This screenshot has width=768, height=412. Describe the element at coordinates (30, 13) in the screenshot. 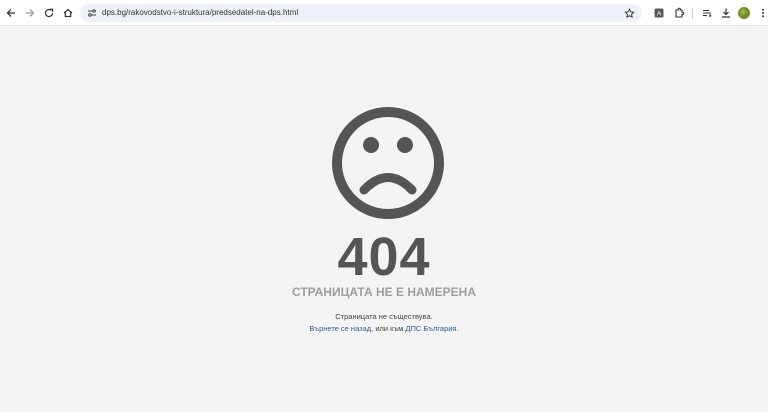

I see `forward-arrow-icon` at that location.